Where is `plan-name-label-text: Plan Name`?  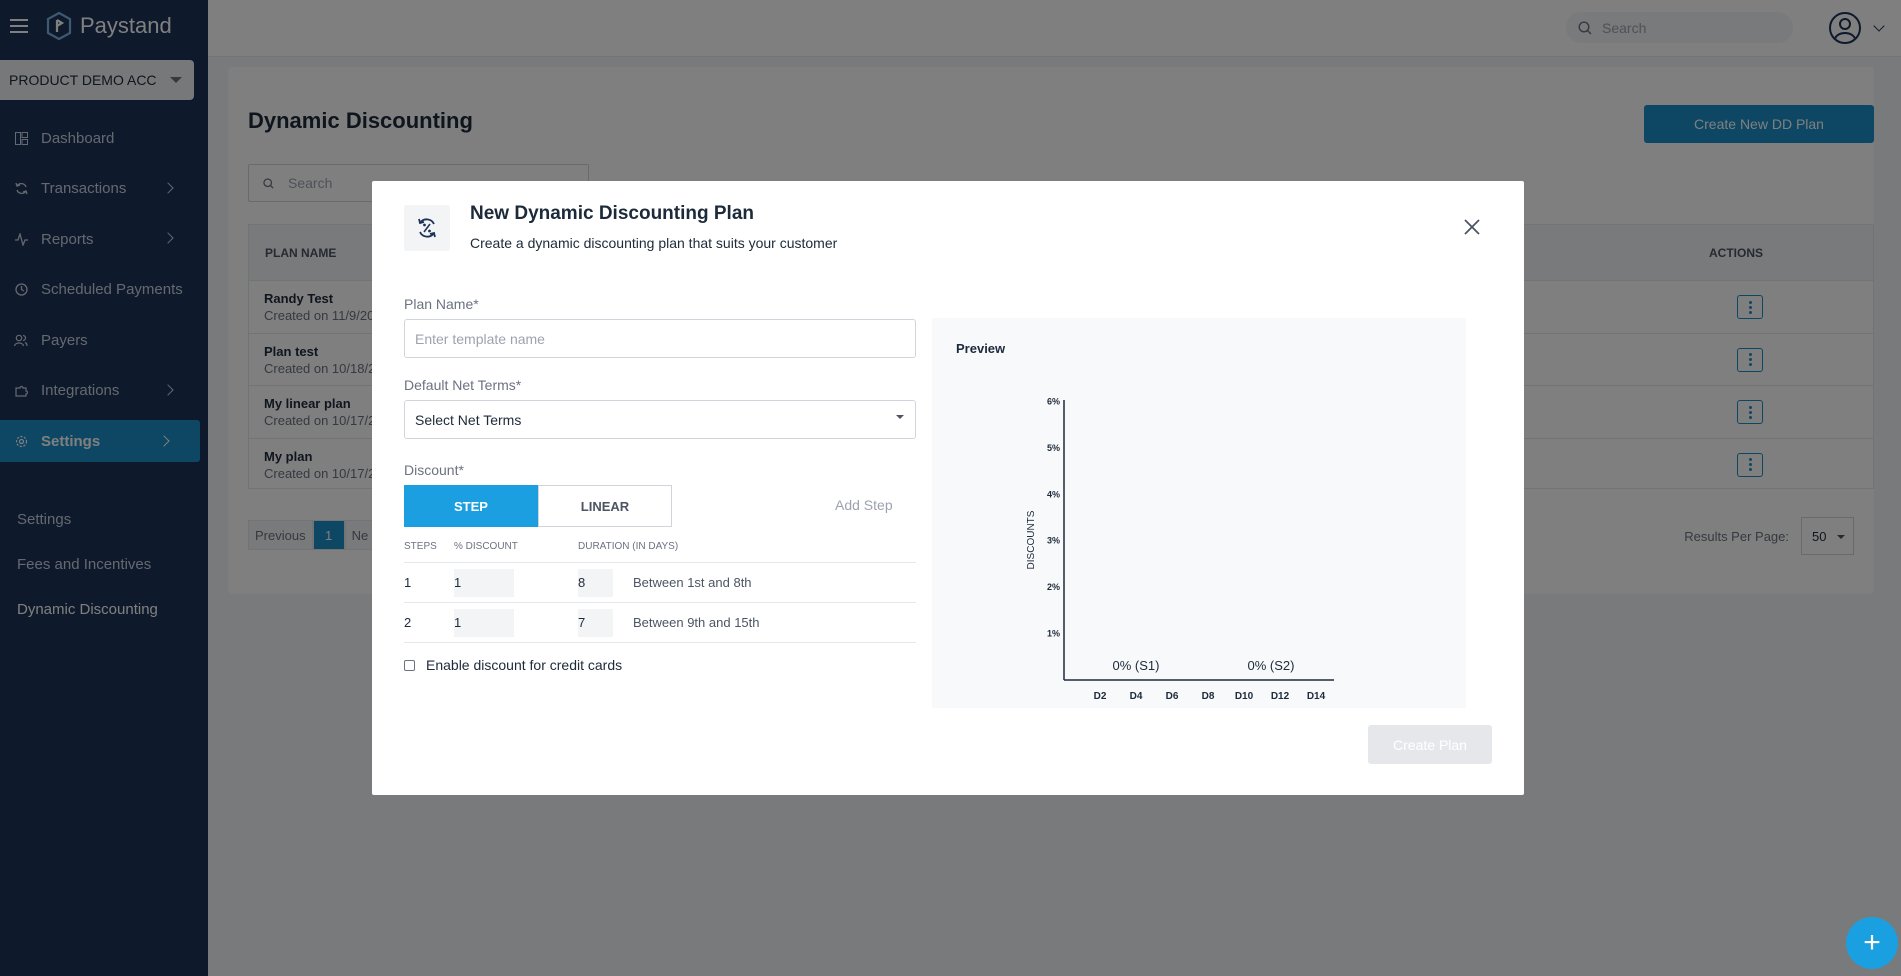 plan-name-label-text: Plan Name is located at coordinates (439, 304).